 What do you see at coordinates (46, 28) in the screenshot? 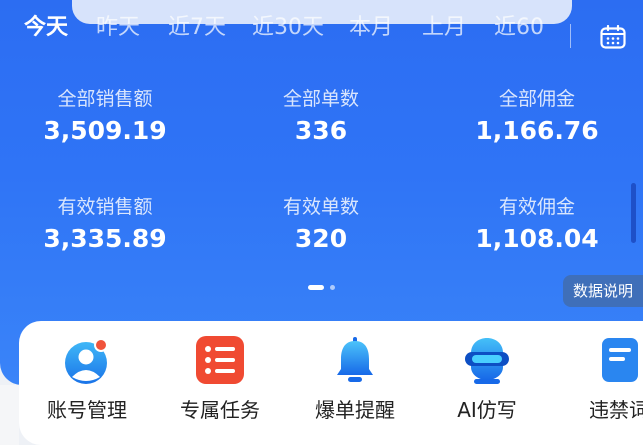
I see `tab-today: 今天` at bounding box center [46, 28].